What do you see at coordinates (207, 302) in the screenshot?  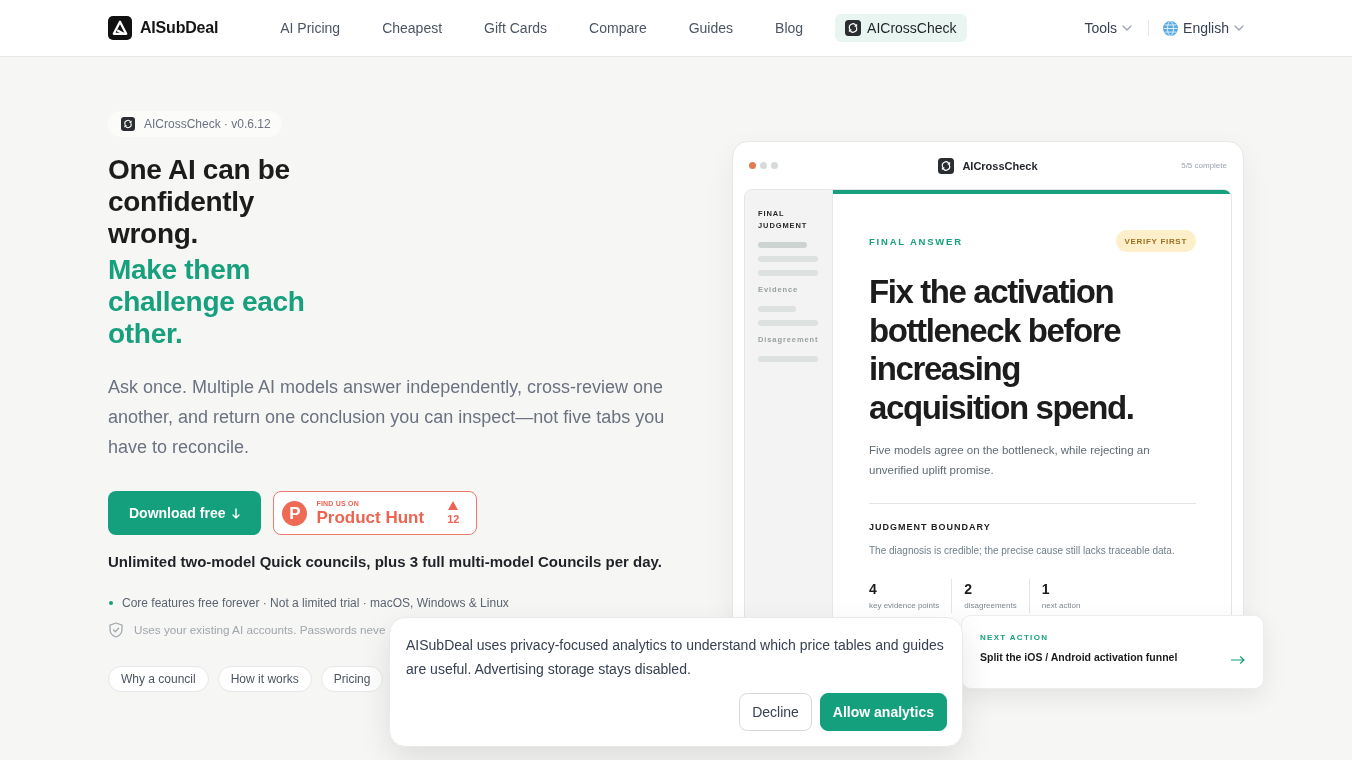 I see `headline-accent: Make them challenge each other.` at bounding box center [207, 302].